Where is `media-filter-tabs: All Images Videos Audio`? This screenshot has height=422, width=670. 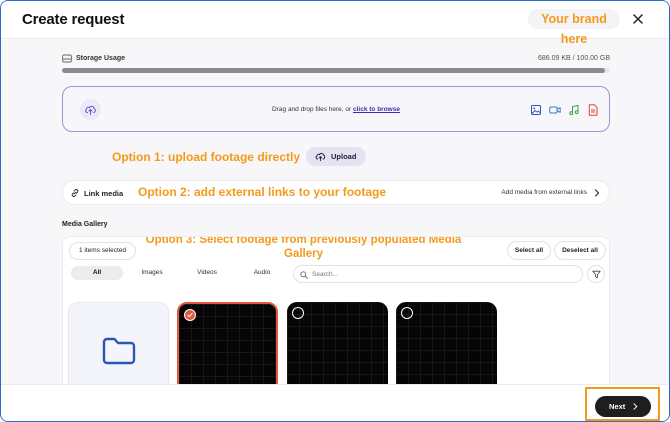 media-filter-tabs: All Images Videos Audio is located at coordinates (182, 274).